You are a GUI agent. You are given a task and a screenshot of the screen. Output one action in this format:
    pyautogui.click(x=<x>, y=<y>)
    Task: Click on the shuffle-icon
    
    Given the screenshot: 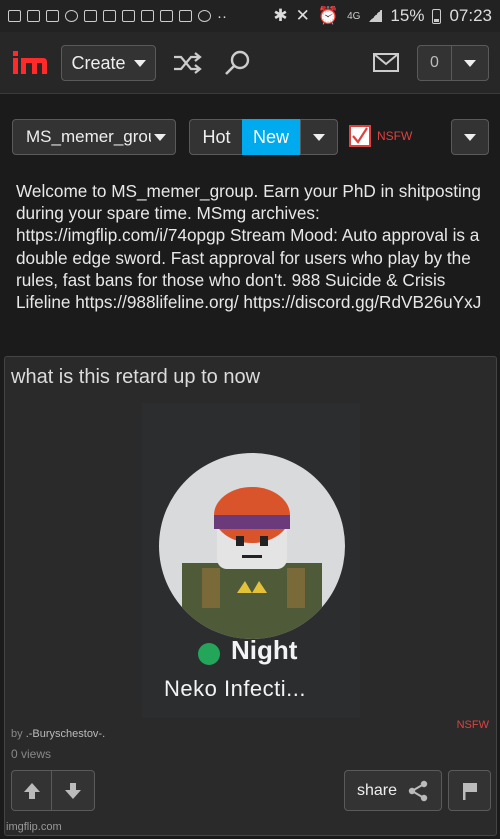 What is the action you would take?
    pyautogui.click(x=187, y=63)
    